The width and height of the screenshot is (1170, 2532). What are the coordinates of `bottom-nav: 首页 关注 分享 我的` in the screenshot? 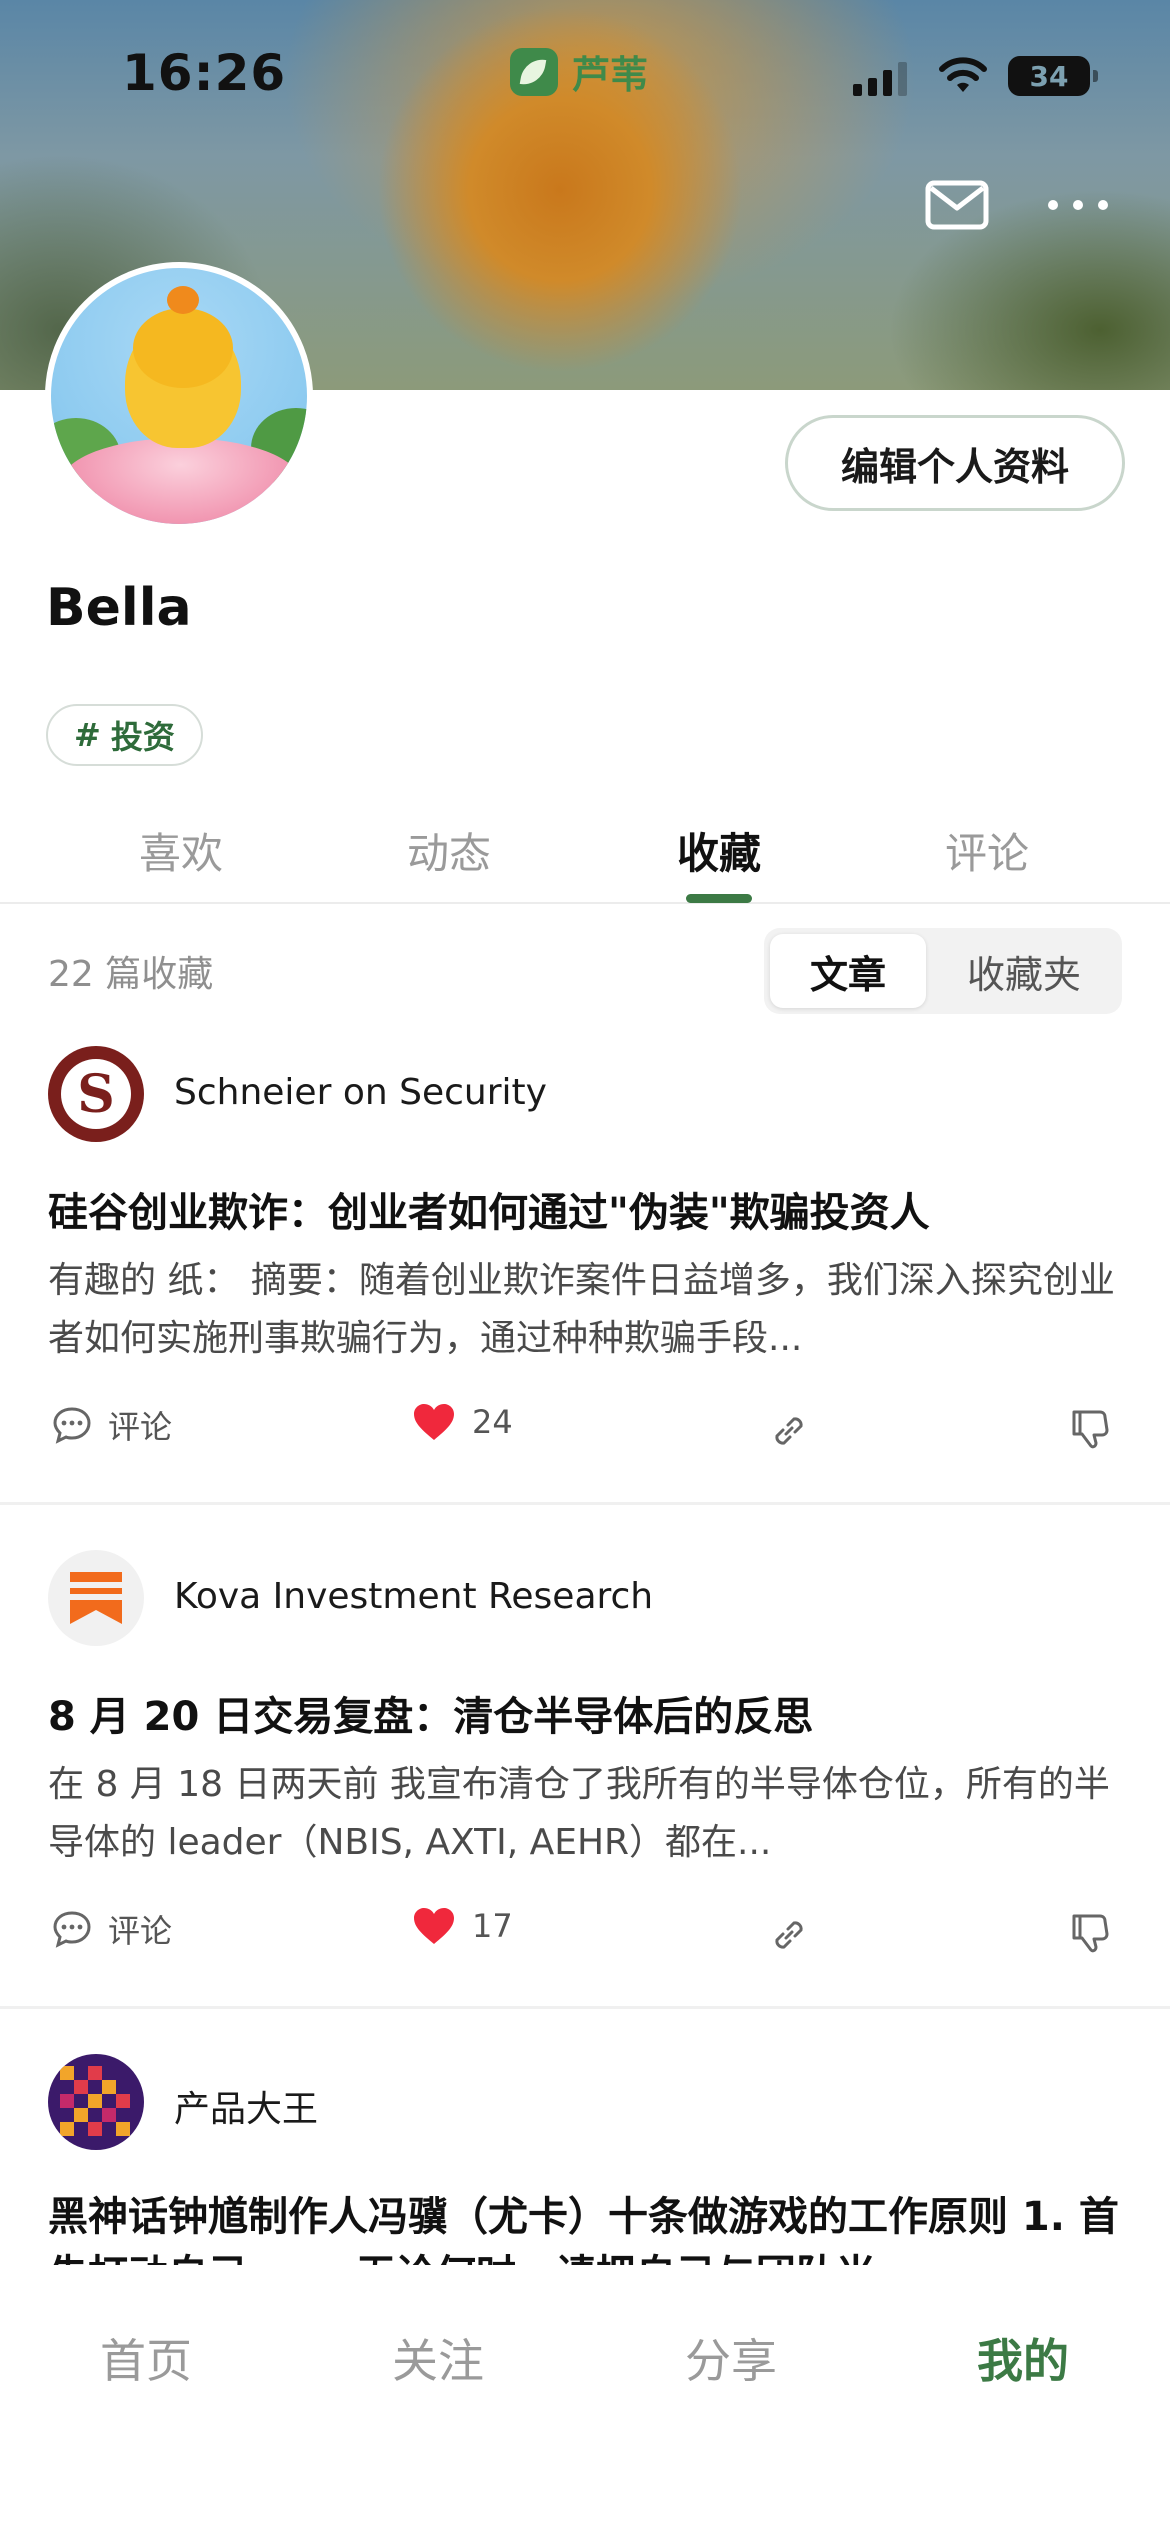 It's located at (585, 2408).